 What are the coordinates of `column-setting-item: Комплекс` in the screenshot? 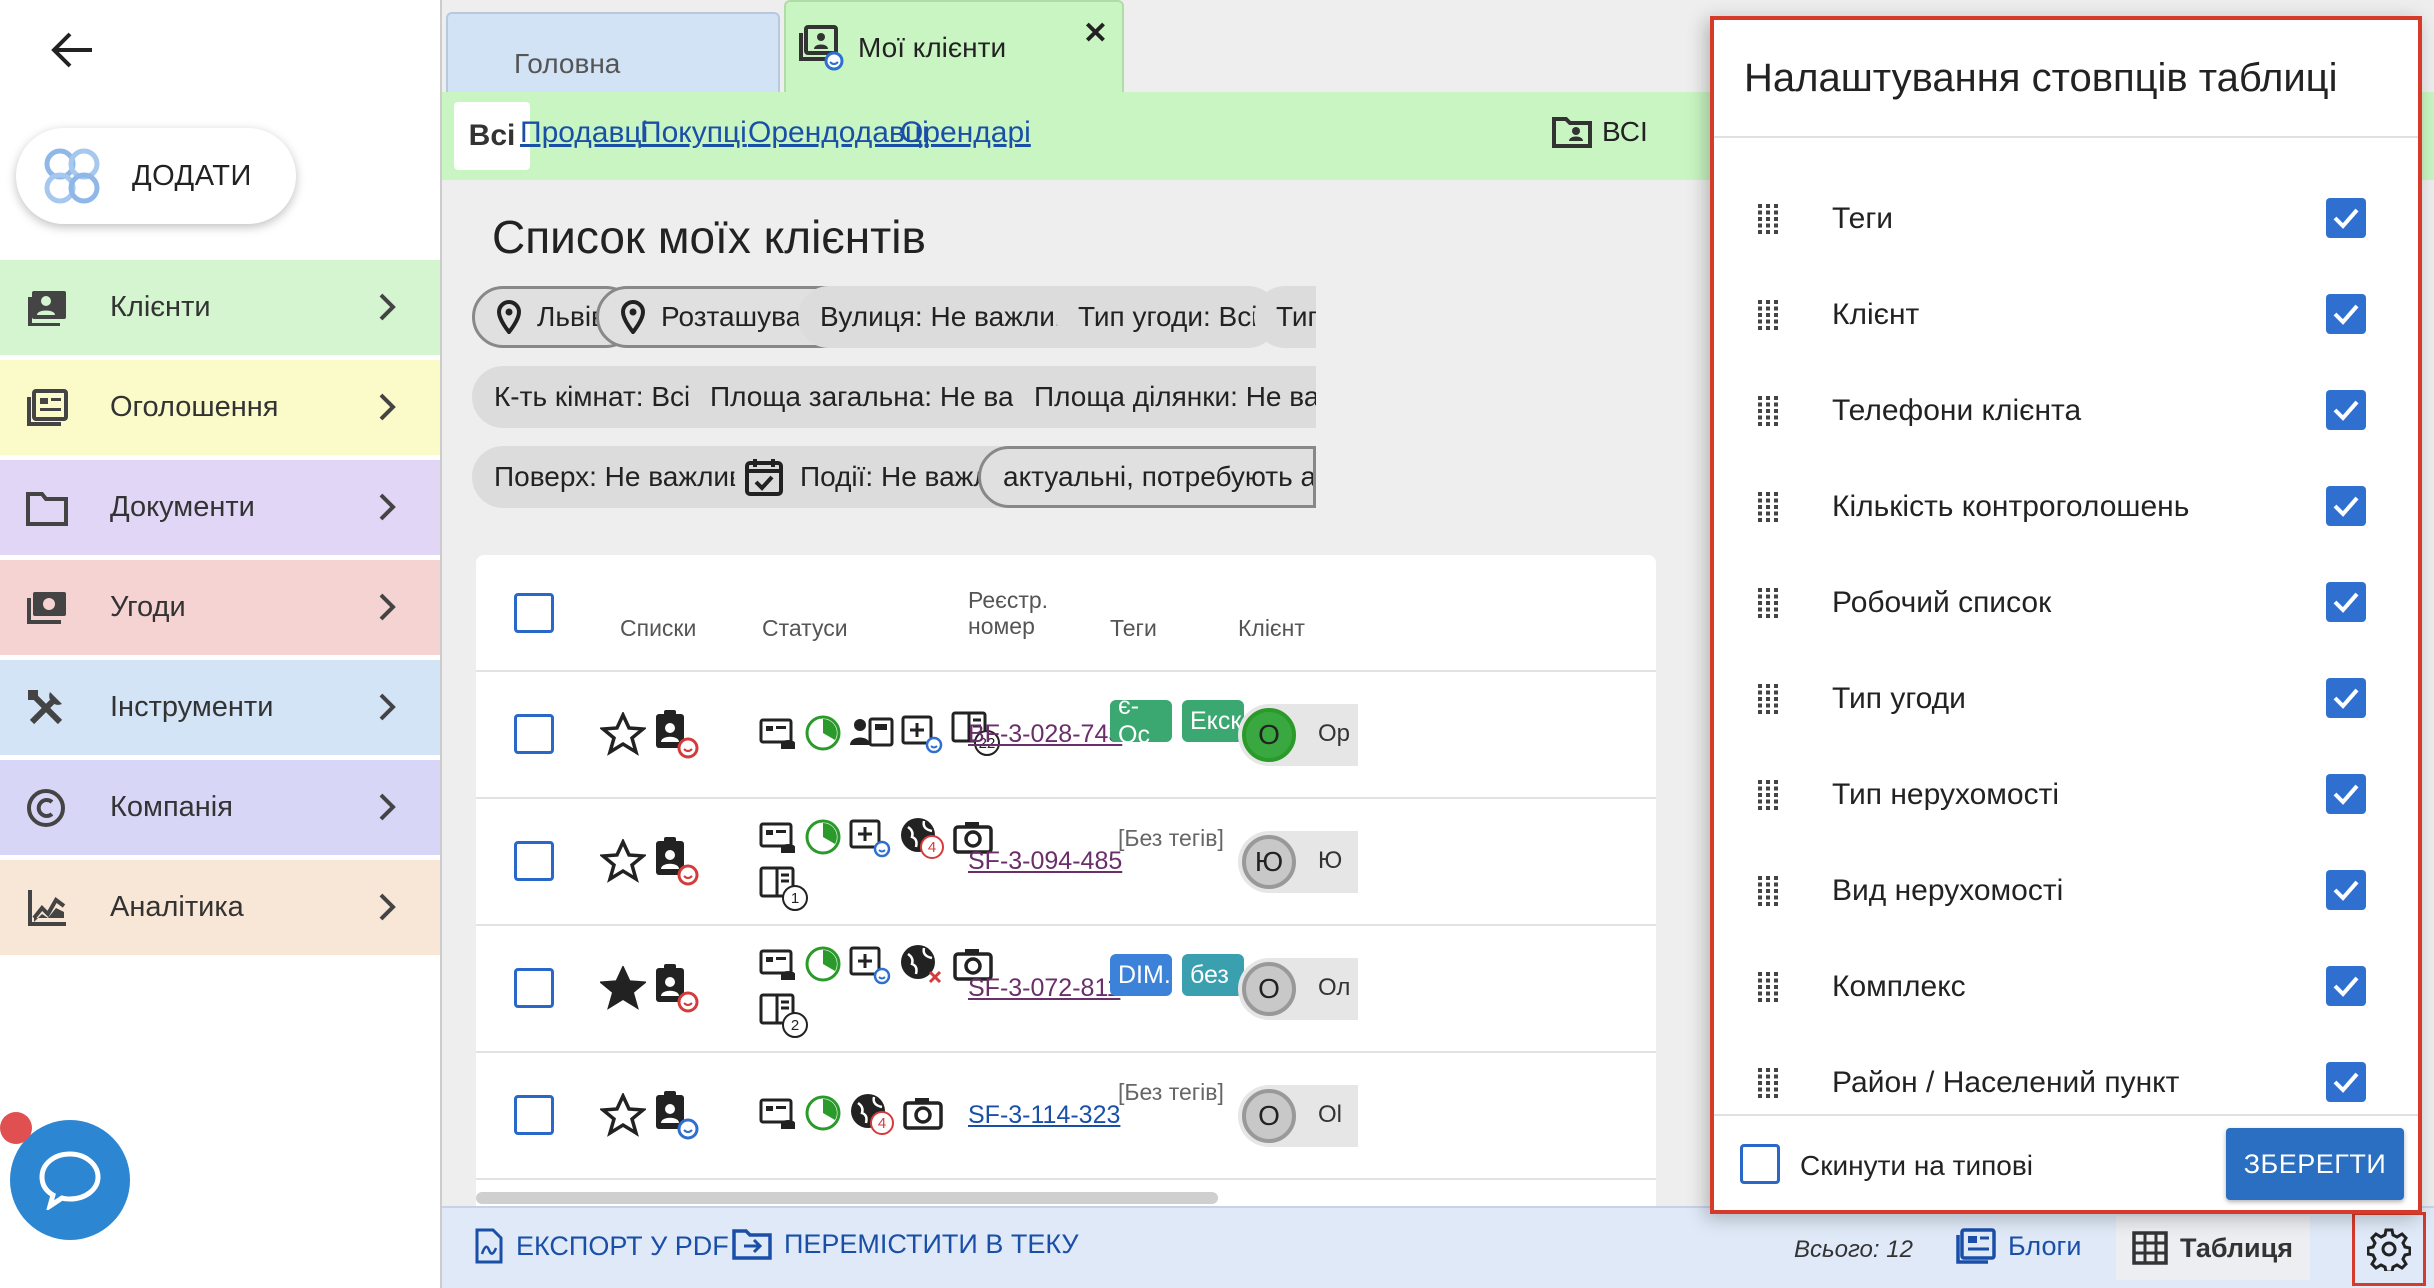 It's located at (2066, 986).